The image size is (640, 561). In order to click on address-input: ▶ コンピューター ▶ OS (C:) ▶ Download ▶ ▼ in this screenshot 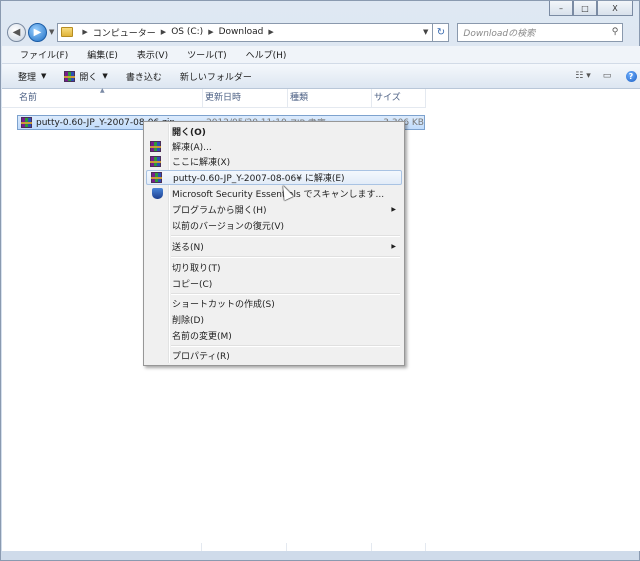, I will do `click(245, 32)`.